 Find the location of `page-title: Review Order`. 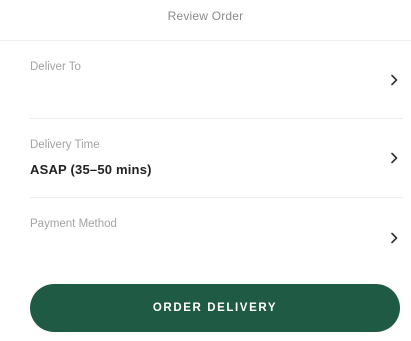

page-title: Review Order is located at coordinates (205, 16).